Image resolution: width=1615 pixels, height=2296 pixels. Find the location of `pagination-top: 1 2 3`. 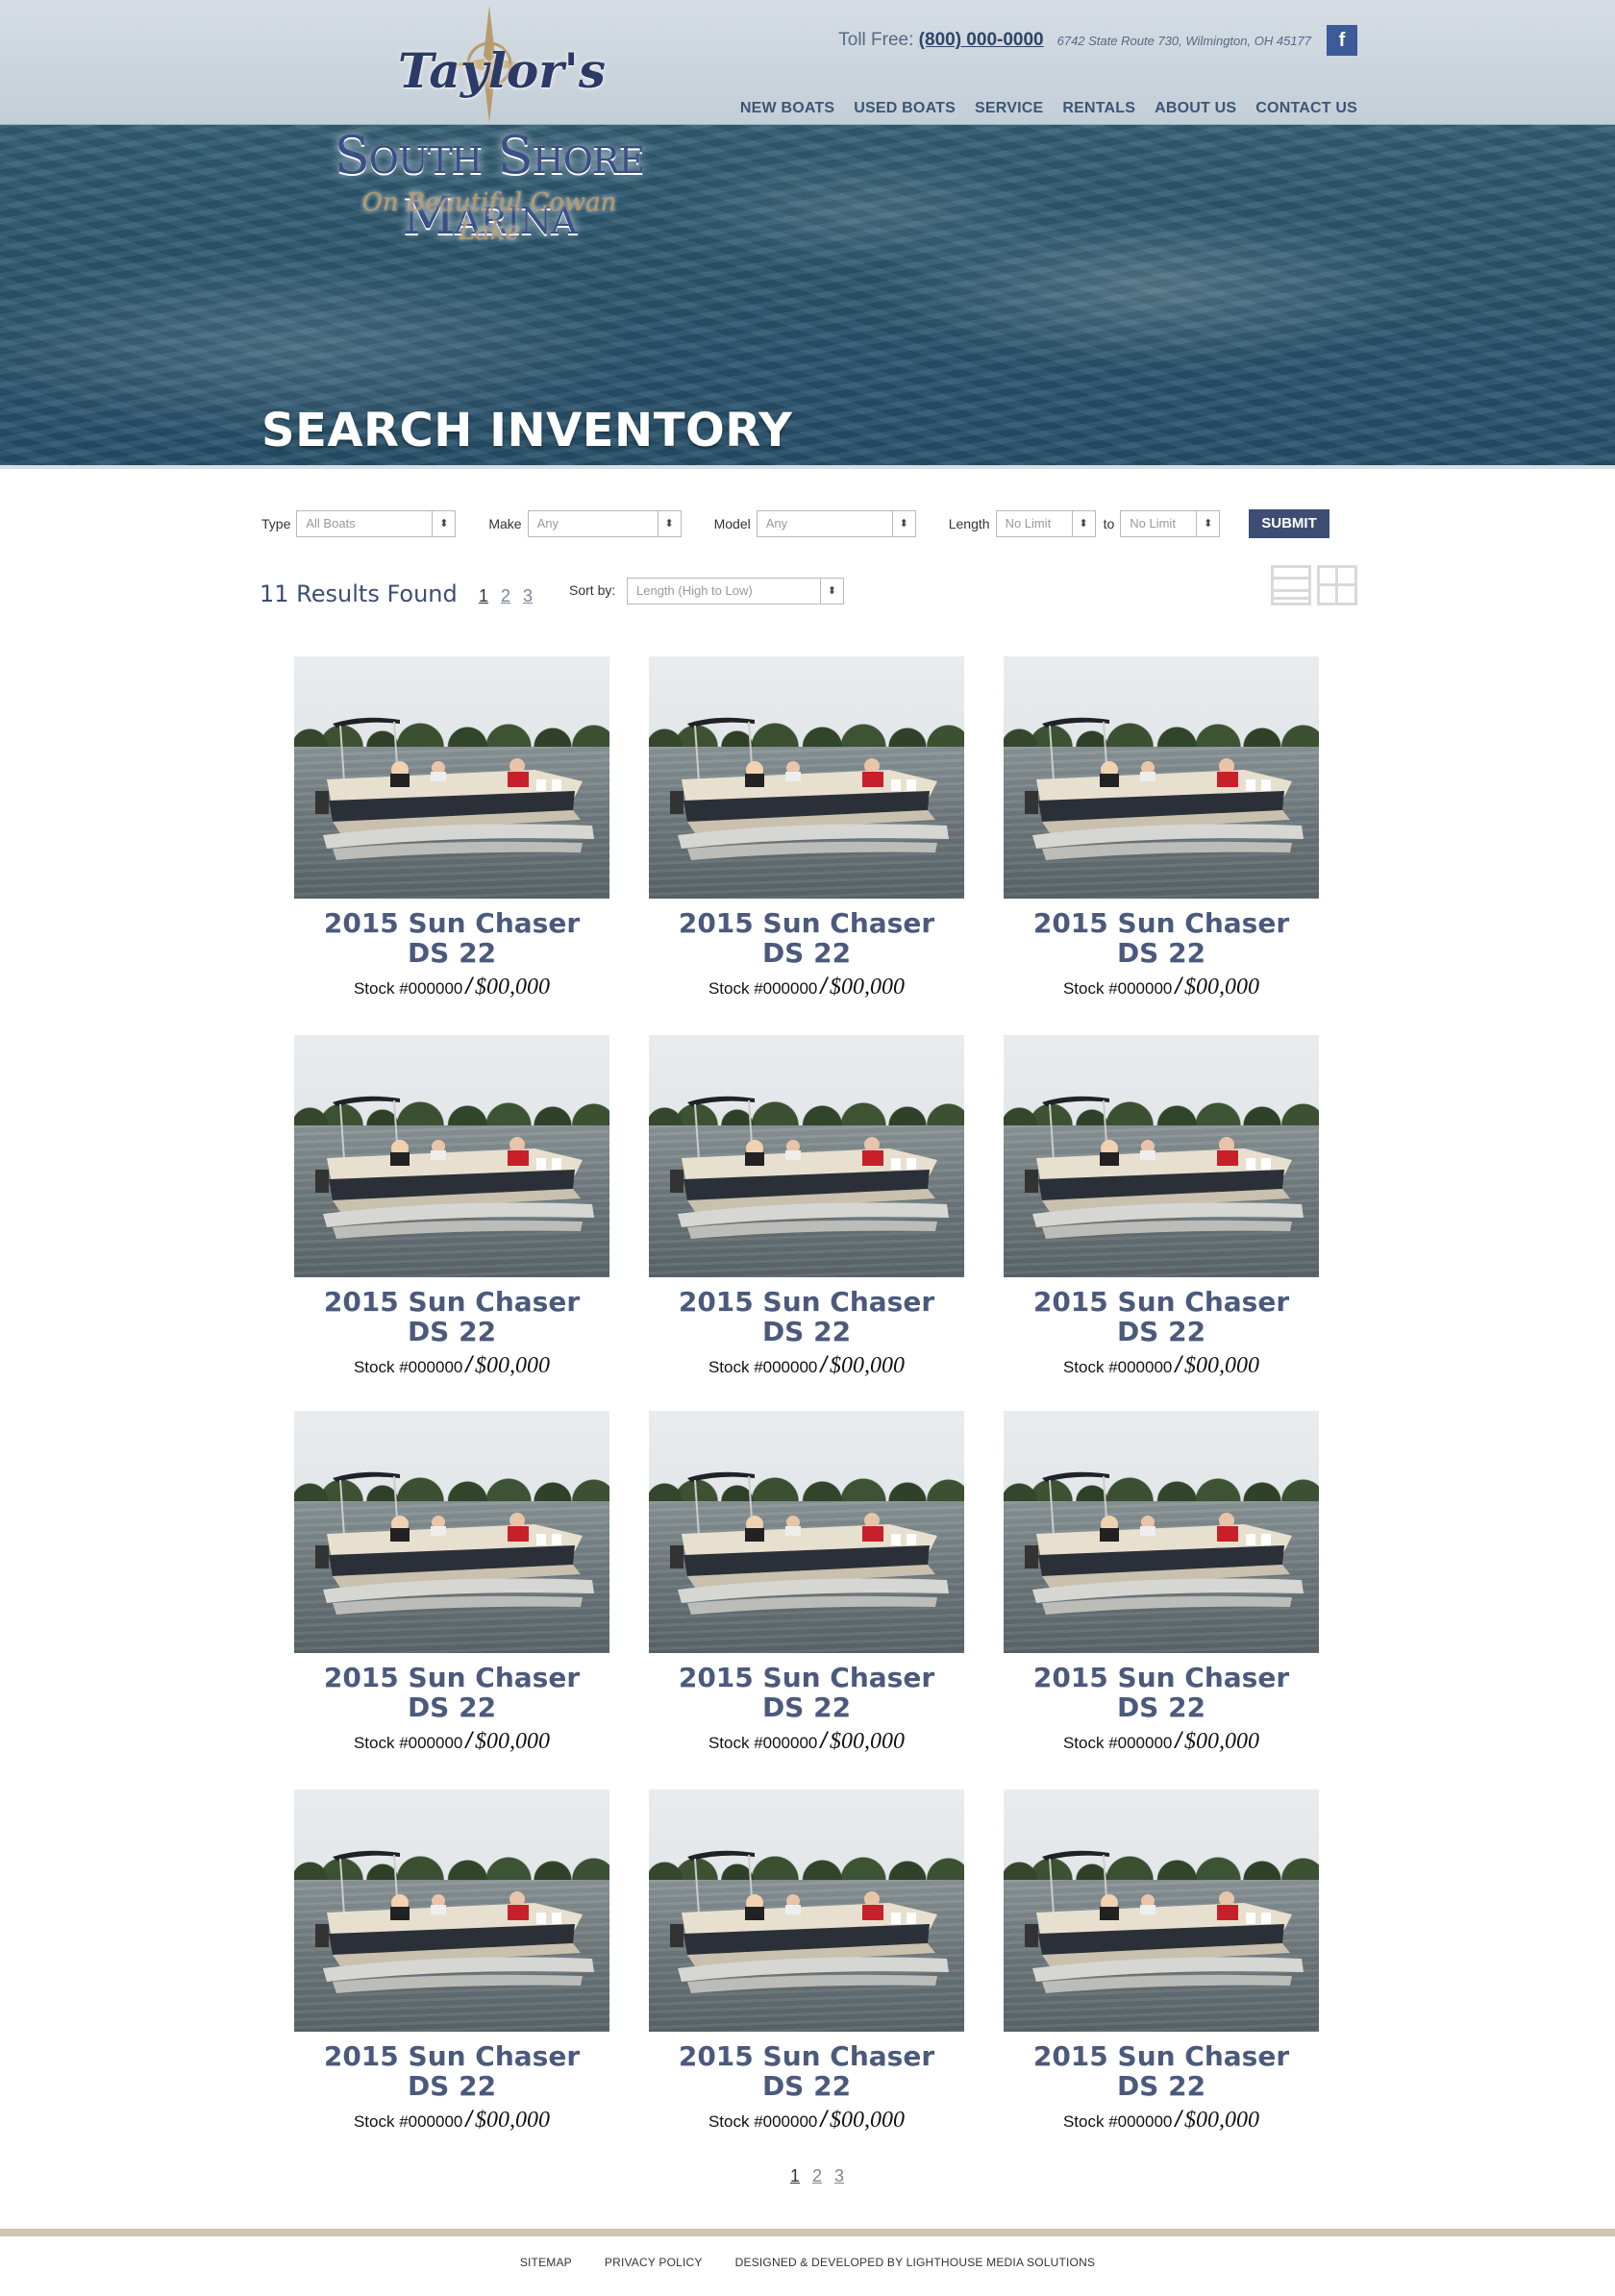

pagination-top: 1 2 3 is located at coordinates (506, 596).